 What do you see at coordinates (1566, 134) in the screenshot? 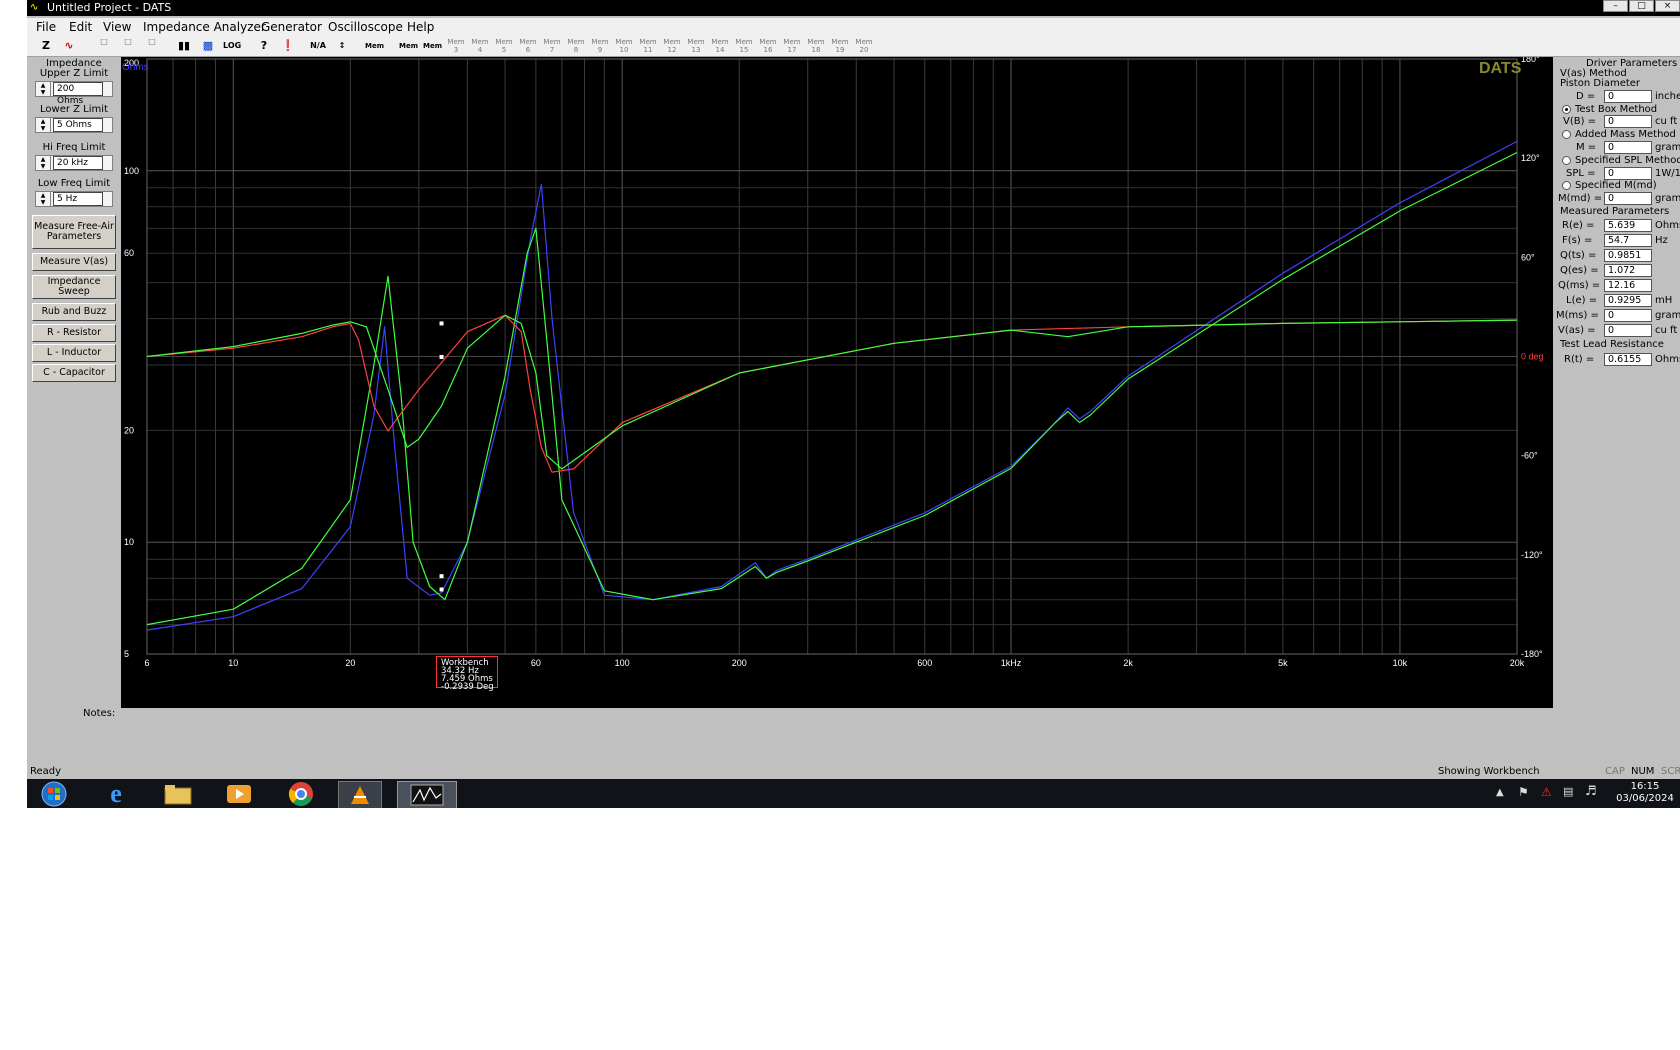
I see `added-mass-radio` at bounding box center [1566, 134].